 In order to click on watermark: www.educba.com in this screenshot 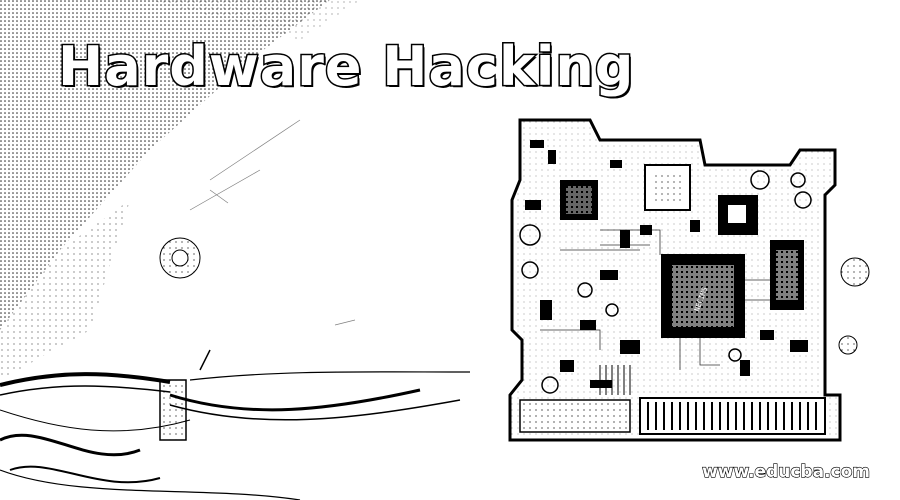, I will do `click(785, 471)`.